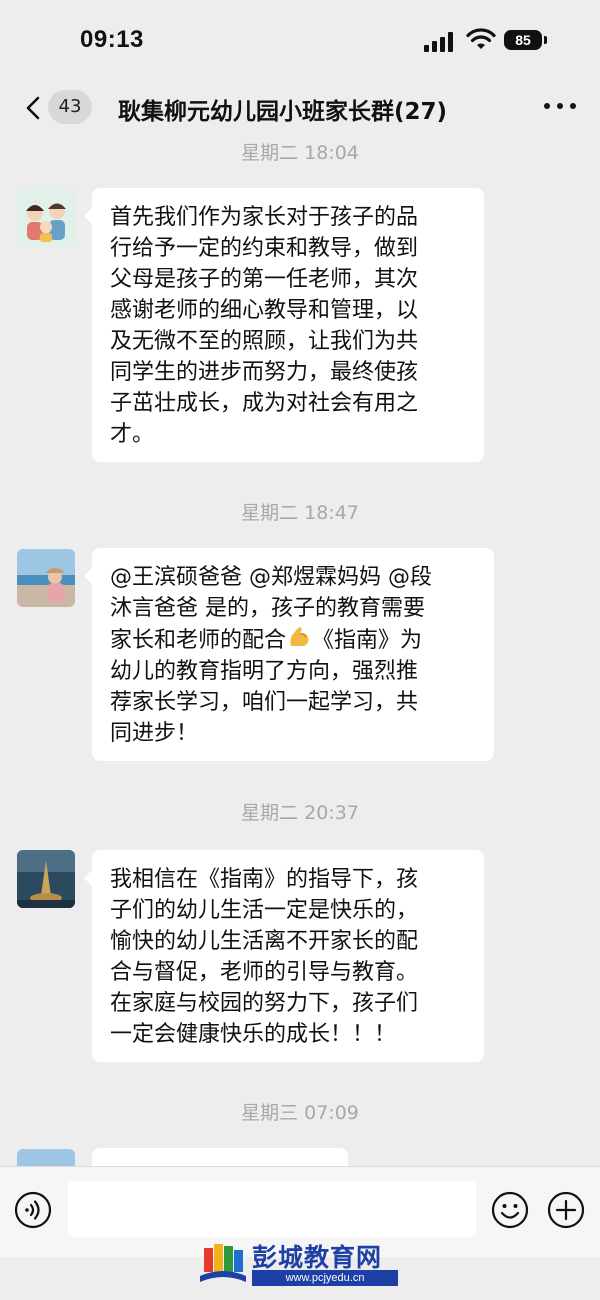 The height and width of the screenshot is (1300, 600). Describe the element at coordinates (264, 248) in the screenshot. I see `message-line: 行给予一定的约束和教导，做到` at that location.